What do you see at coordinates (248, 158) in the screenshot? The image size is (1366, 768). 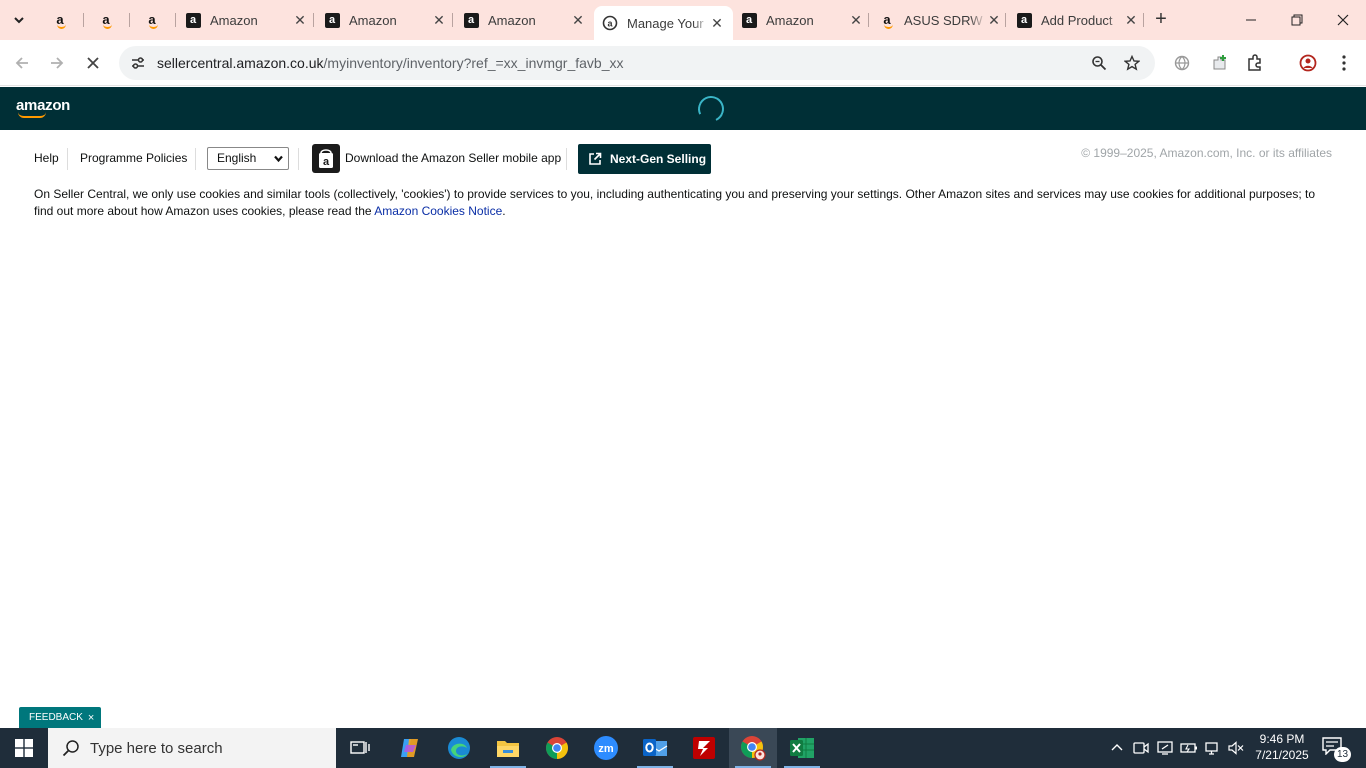 I see `language-select: English` at bounding box center [248, 158].